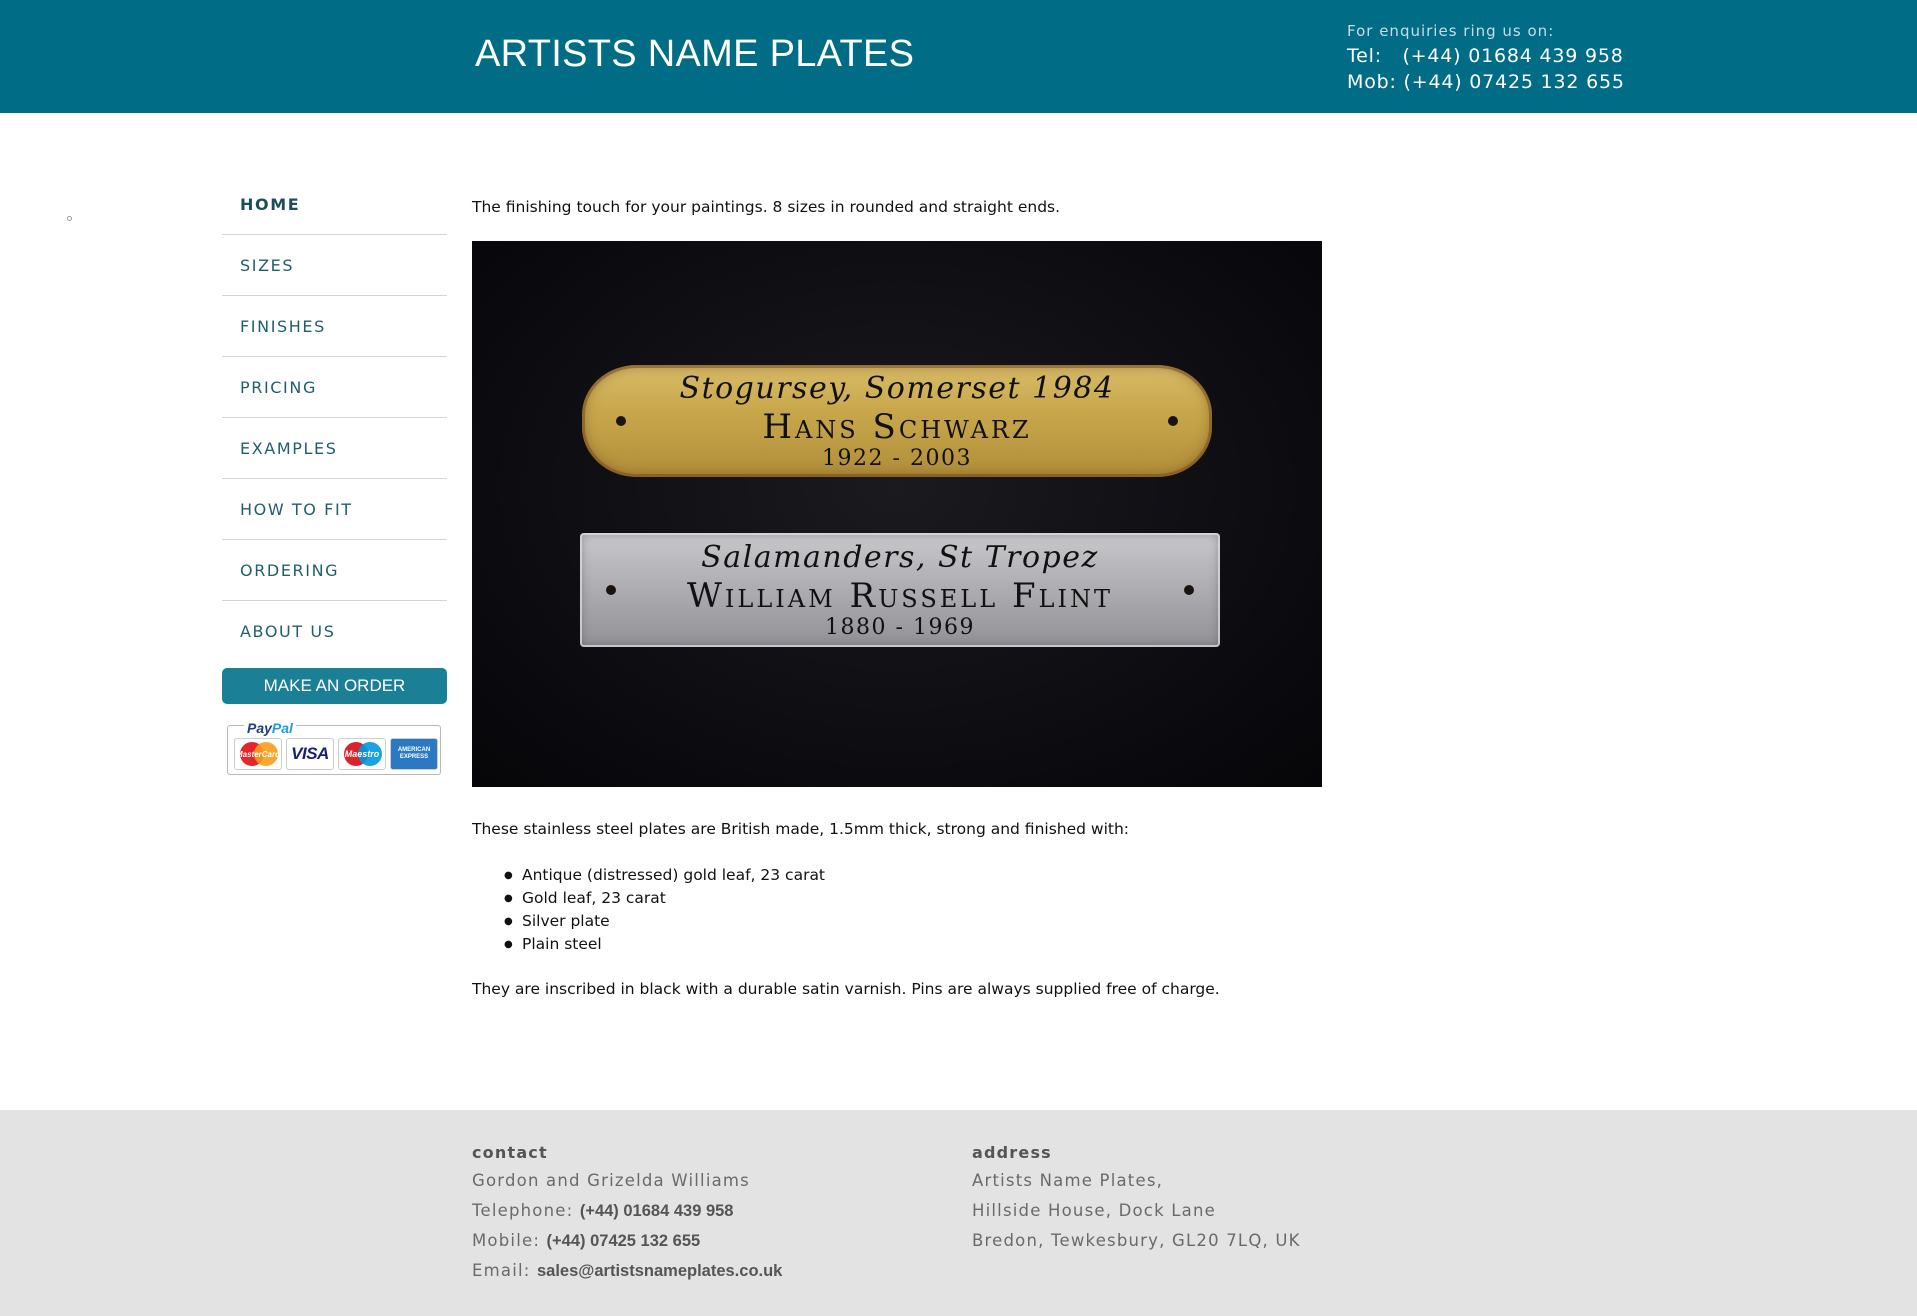 Image resolution: width=1917 pixels, height=1316 pixels. I want to click on footer-email-link: sales@artistsnameplates.co.uk, so click(659, 1271).